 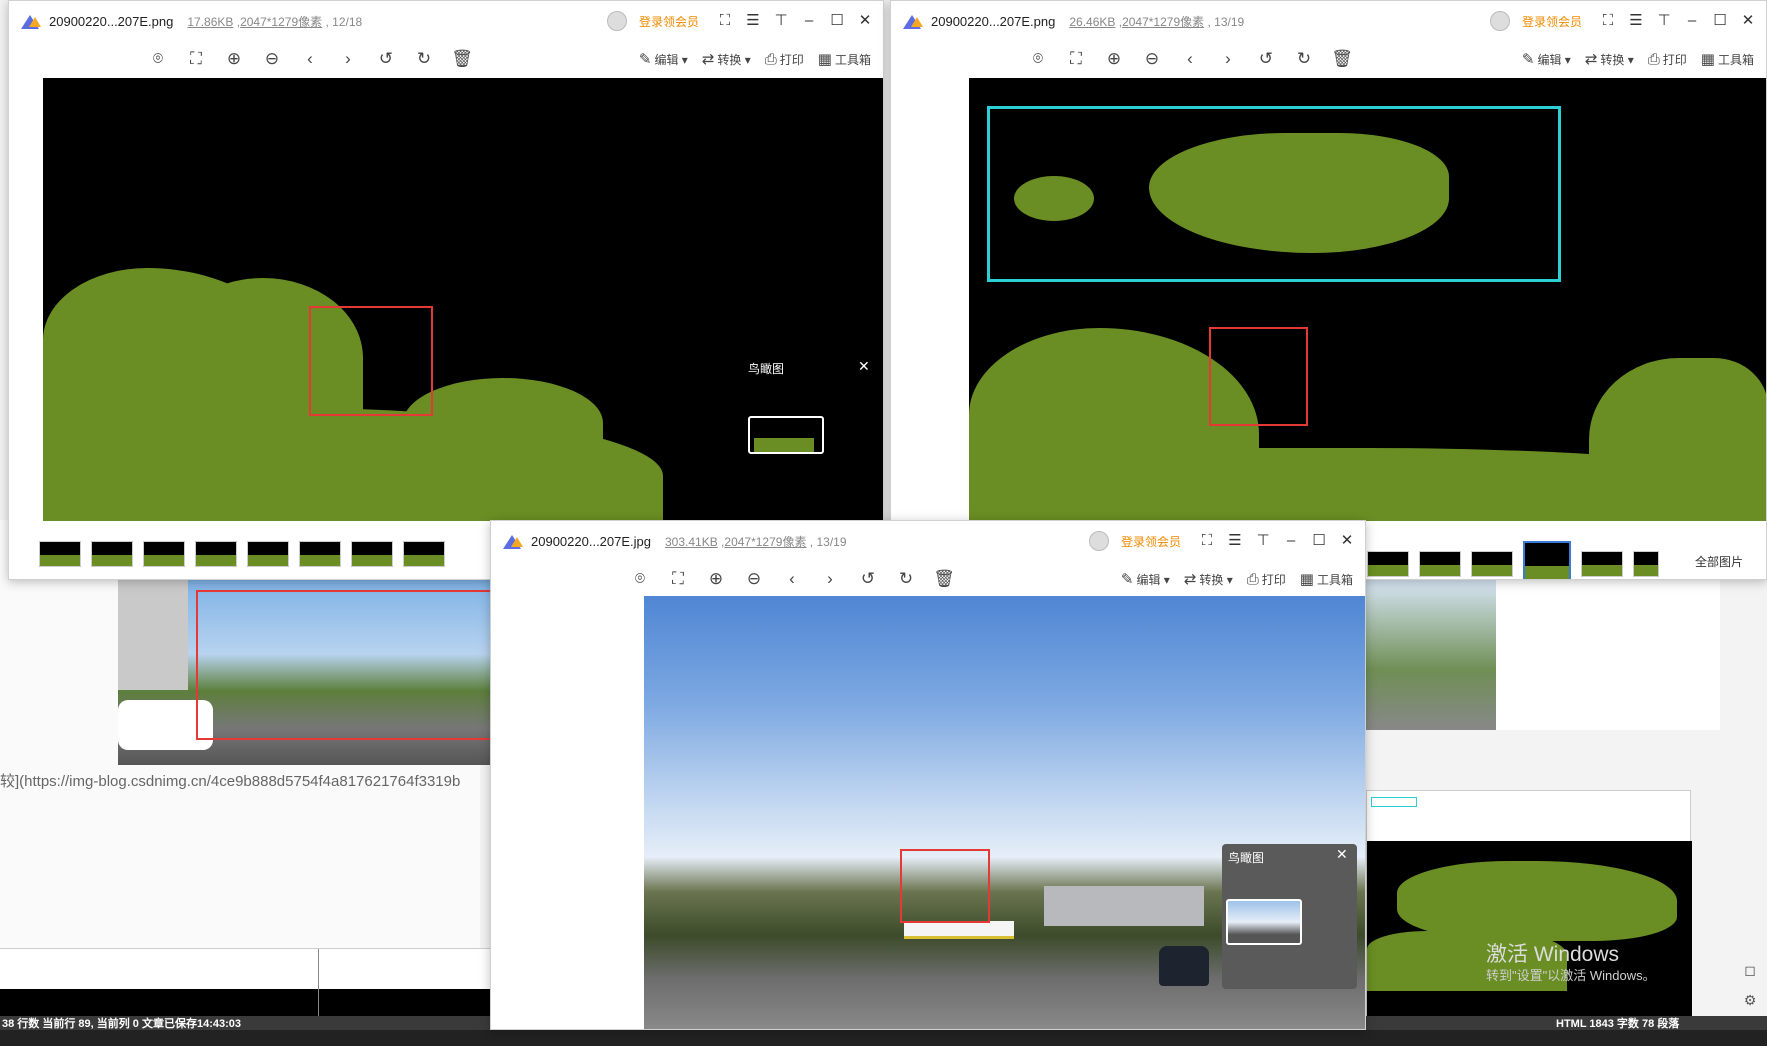 What do you see at coordinates (1289, 916) in the screenshot?
I see `birdseye-panel: 鸟瞰图 ✕` at bounding box center [1289, 916].